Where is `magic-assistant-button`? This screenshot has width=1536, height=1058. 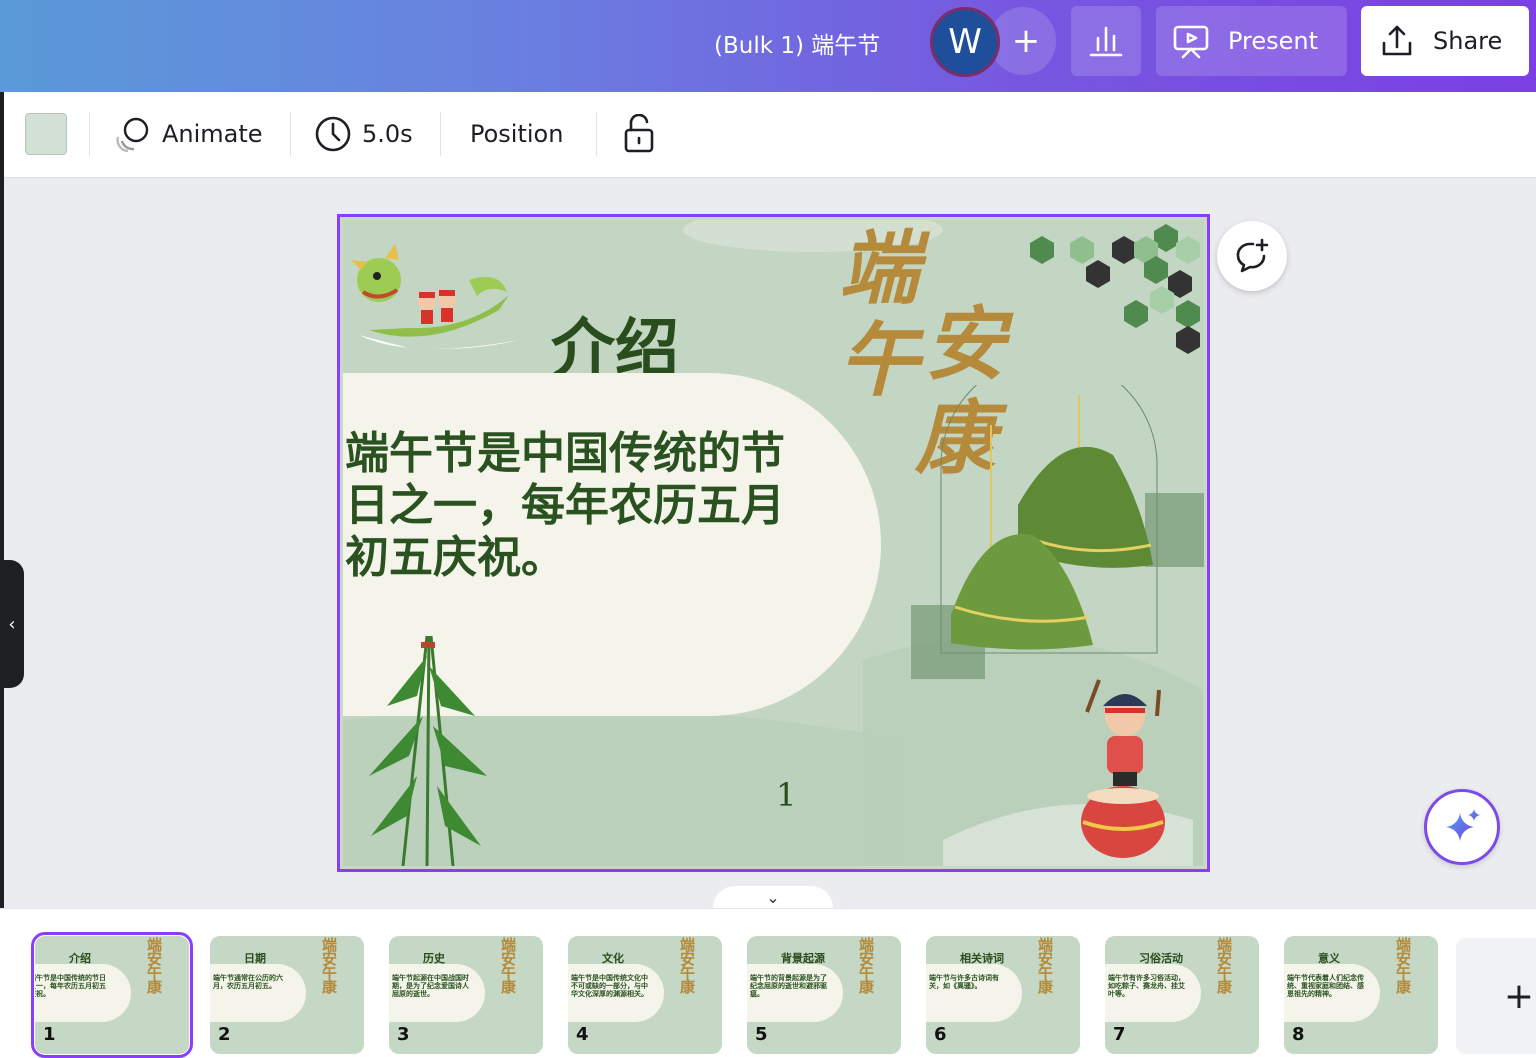 magic-assistant-button is located at coordinates (1462, 827).